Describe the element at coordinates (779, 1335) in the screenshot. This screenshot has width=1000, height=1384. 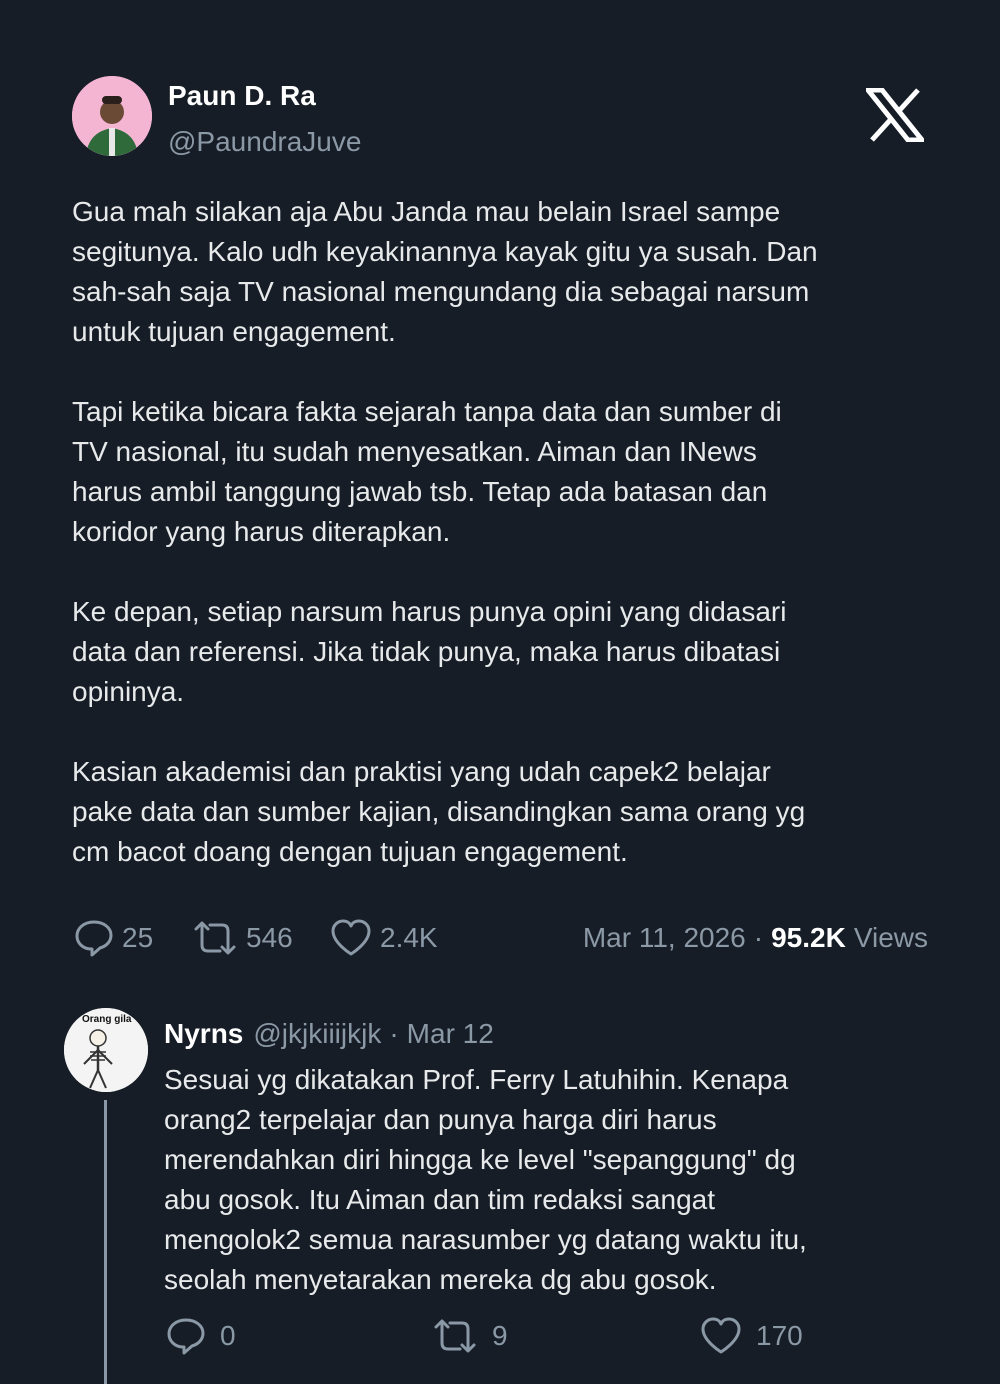
I see `reply-like-count: 170` at that location.